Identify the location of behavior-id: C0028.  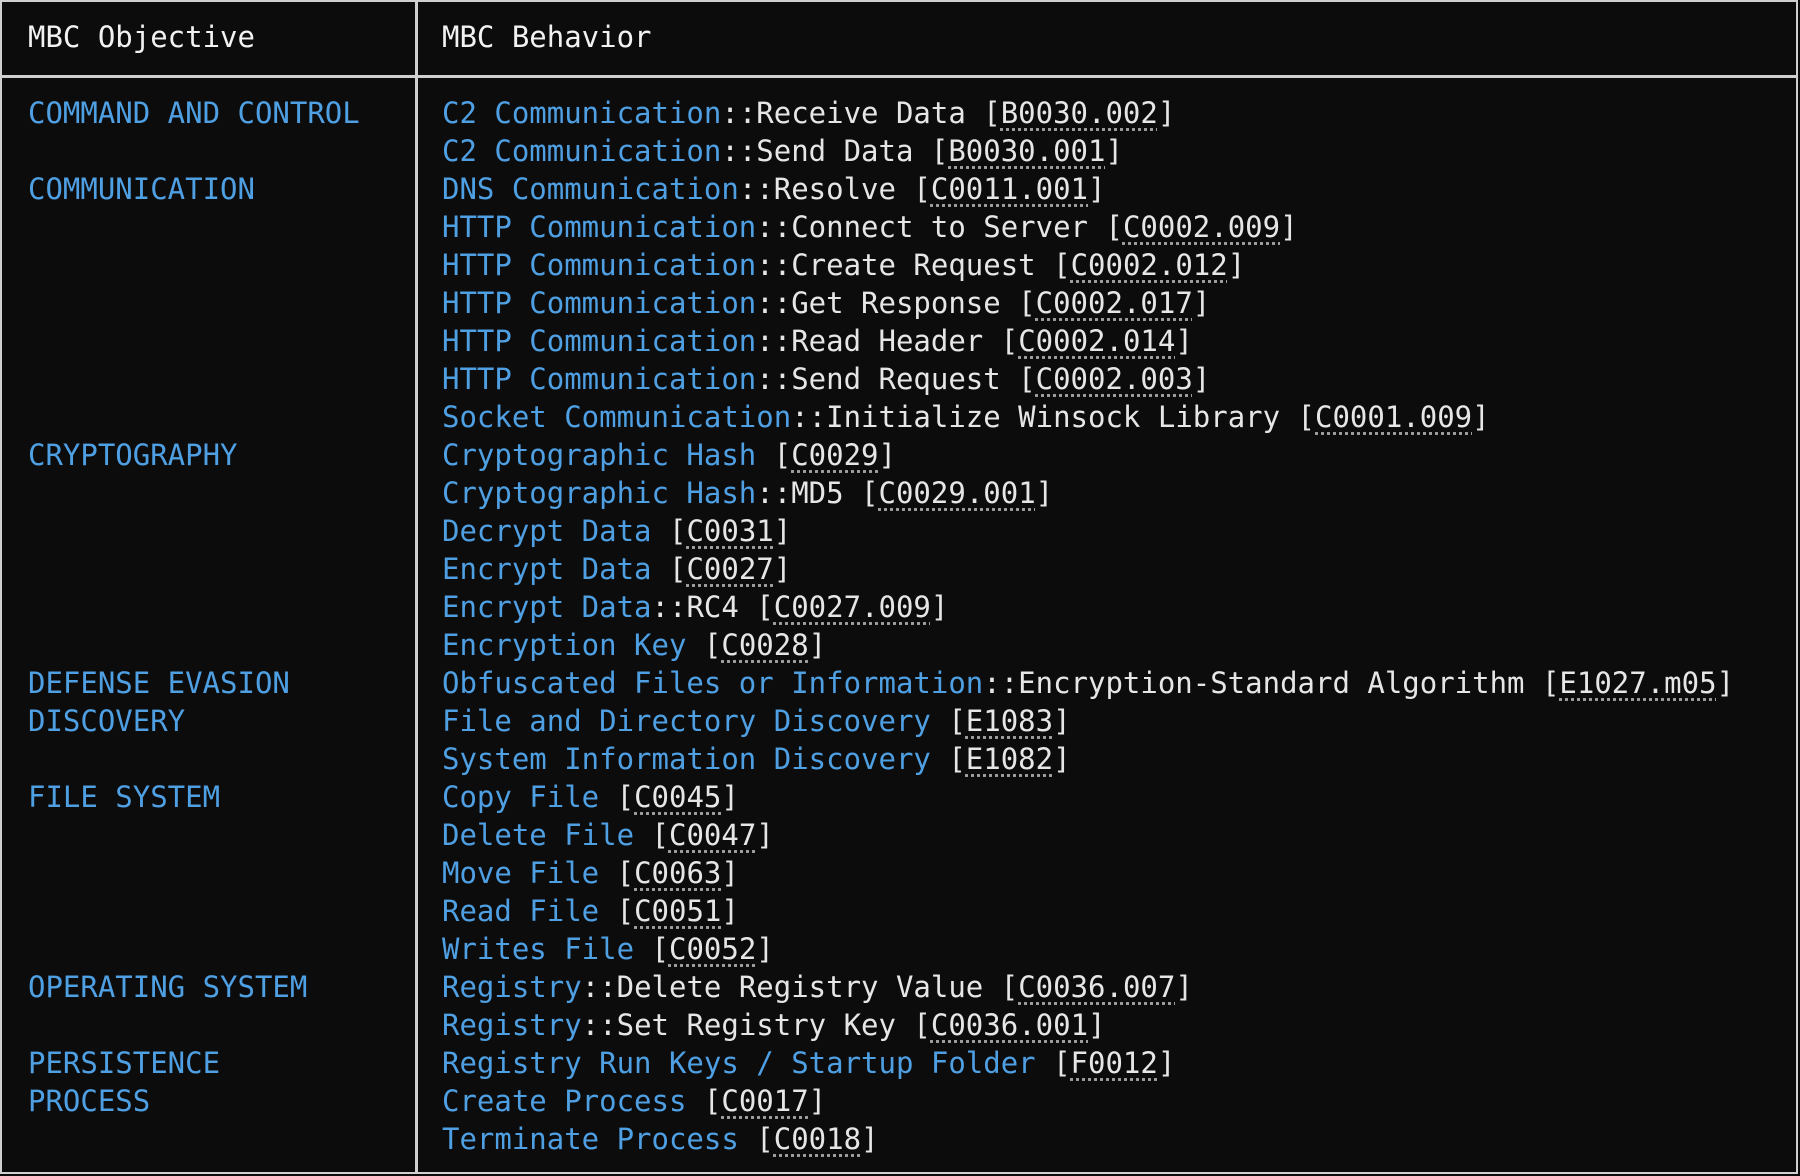
(765, 645).